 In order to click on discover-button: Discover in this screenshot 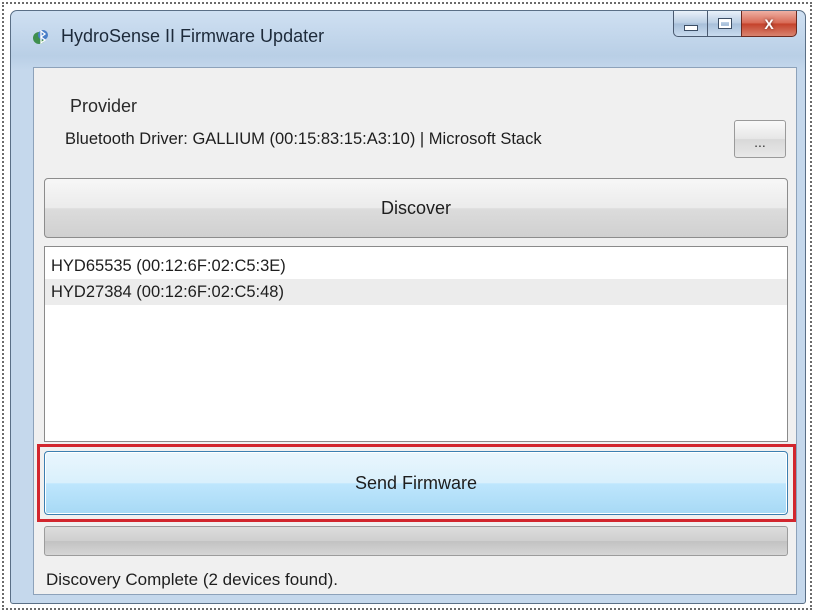, I will do `click(416, 208)`.